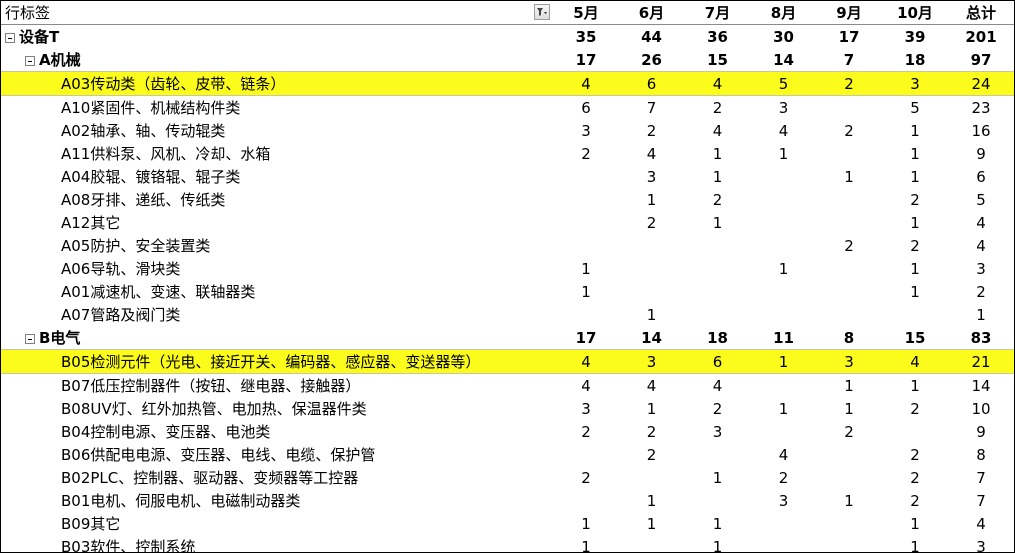  What do you see at coordinates (277, 314) in the screenshot?
I see `row-label-cell: A07管路及阀门类` at bounding box center [277, 314].